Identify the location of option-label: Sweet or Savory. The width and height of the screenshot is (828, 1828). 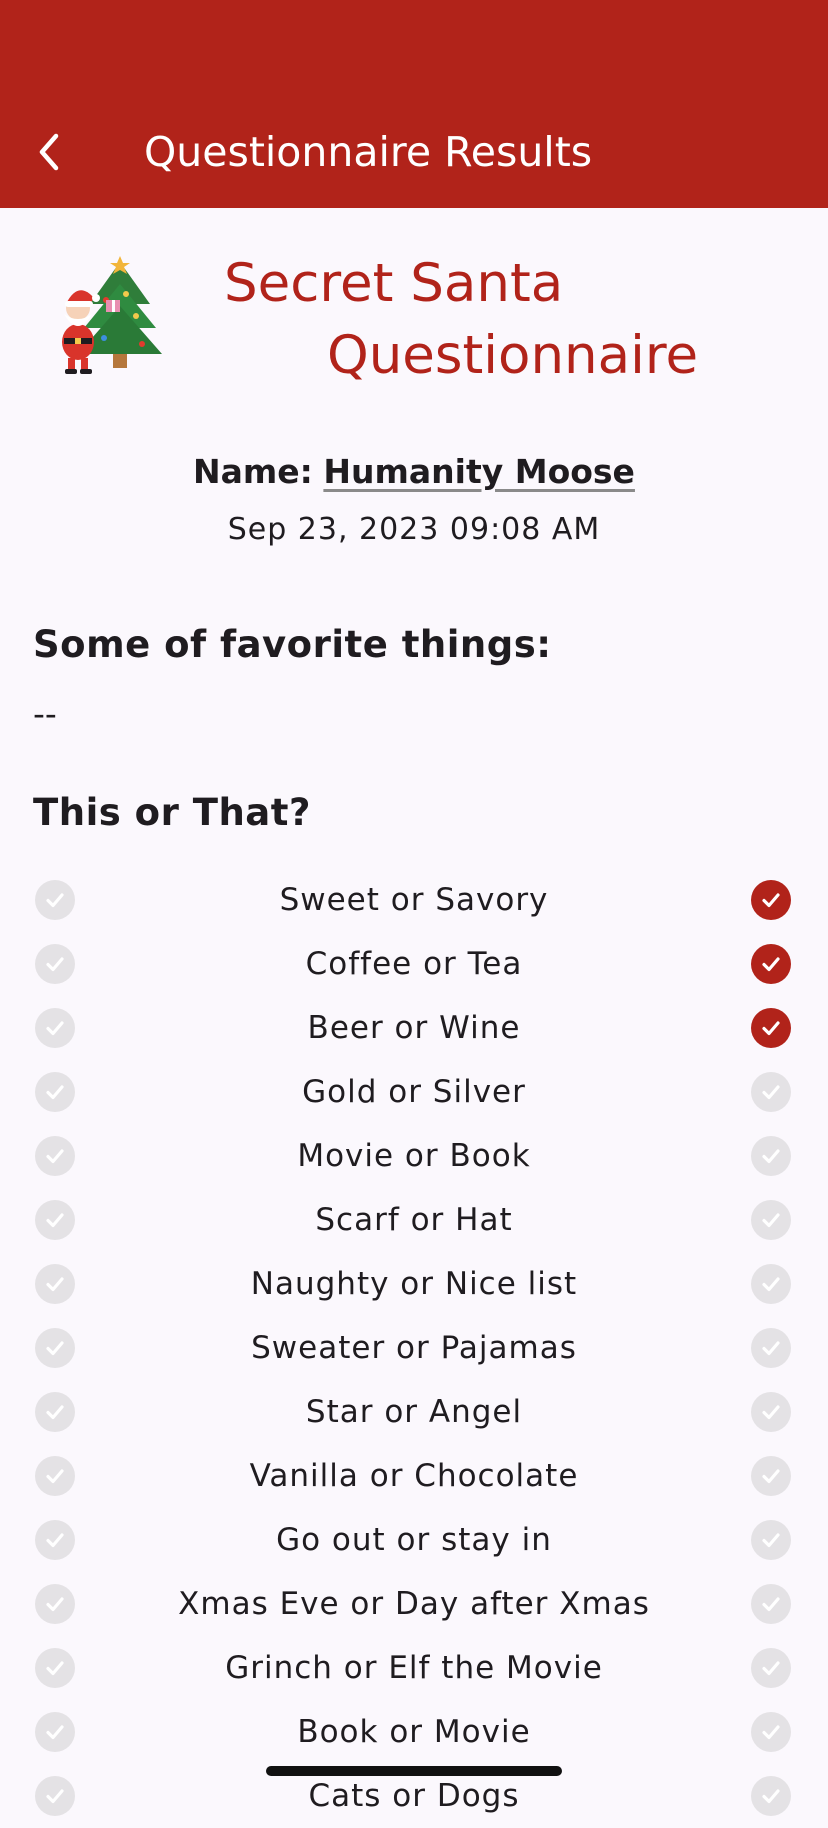
(414, 900).